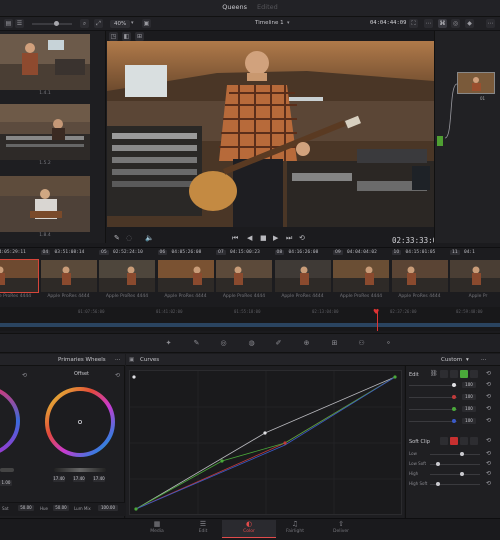 This screenshot has height=540, width=500. Describe the element at coordinates (454, 374) in the screenshot. I see `r-channel-toggle` at that location.